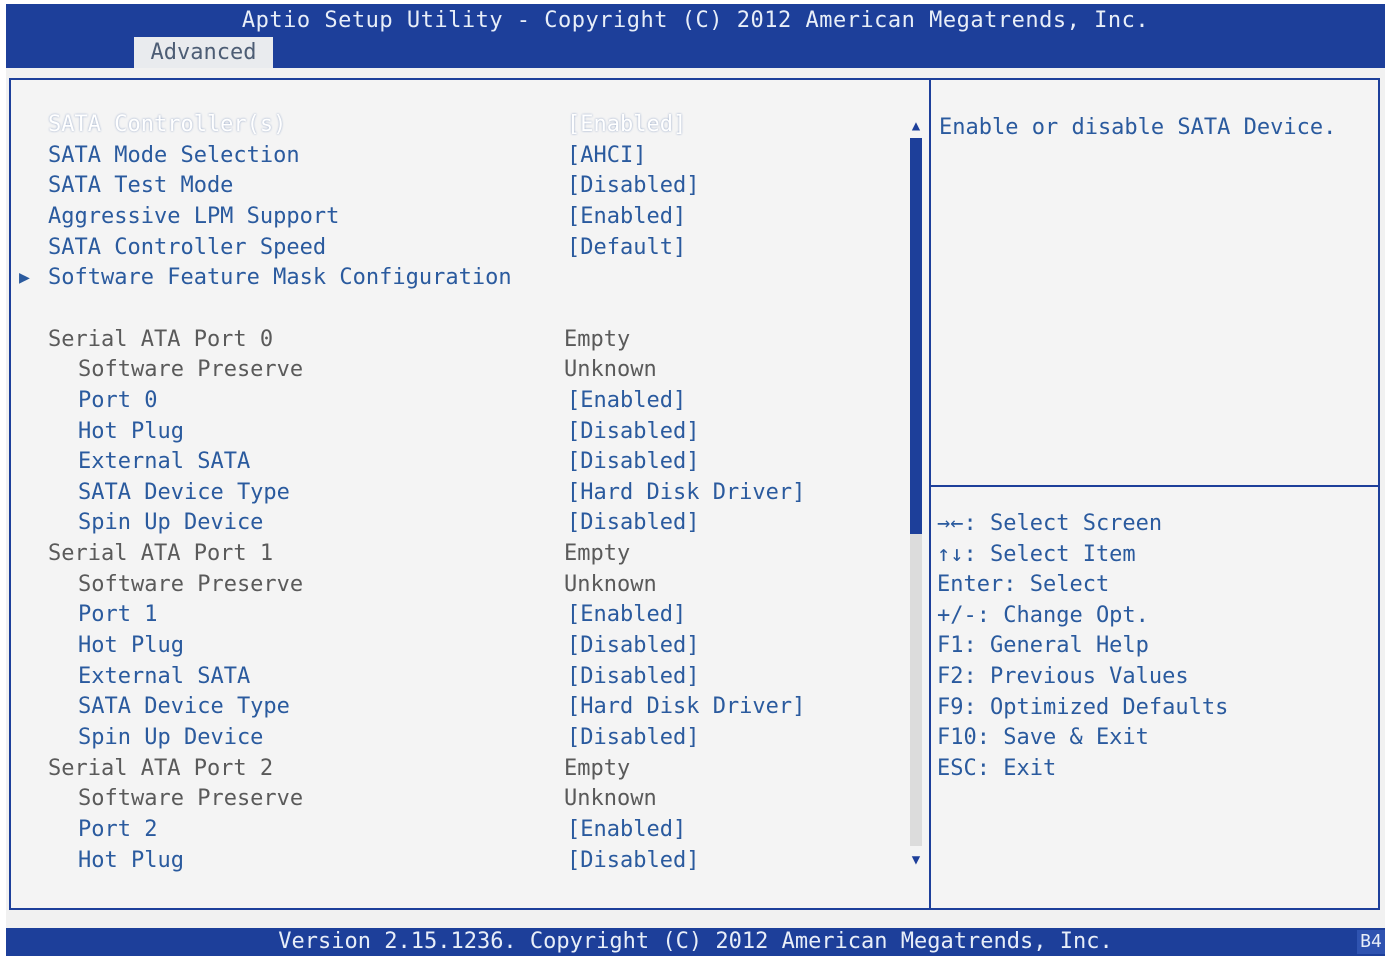  Describe the element at coordinates (24, 278) in the screenshot. I see `submenu-arrow-icon: ▶` at that location.